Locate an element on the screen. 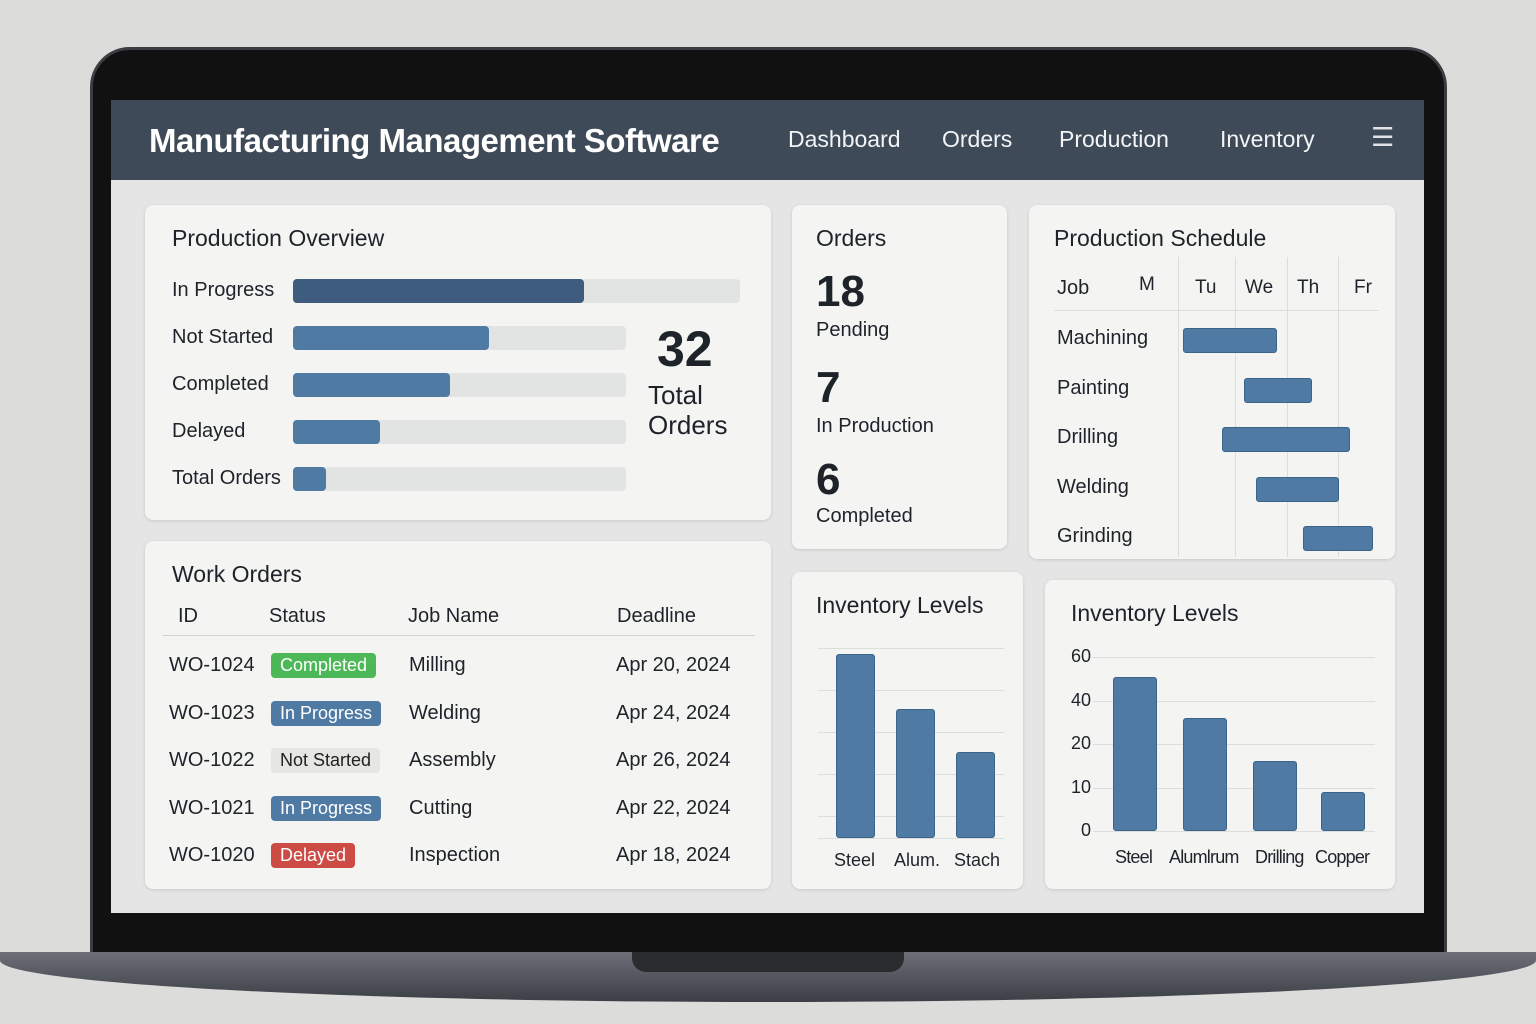 The width and height of the screenshot is (1536, 1024). schedule-job-label: Painting is located at coordinates (1093, 387).